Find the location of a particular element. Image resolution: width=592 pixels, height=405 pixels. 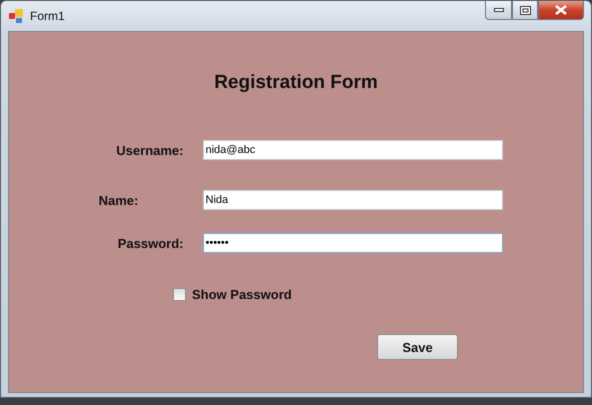

maximize-button is located at coordinates (525, 10).